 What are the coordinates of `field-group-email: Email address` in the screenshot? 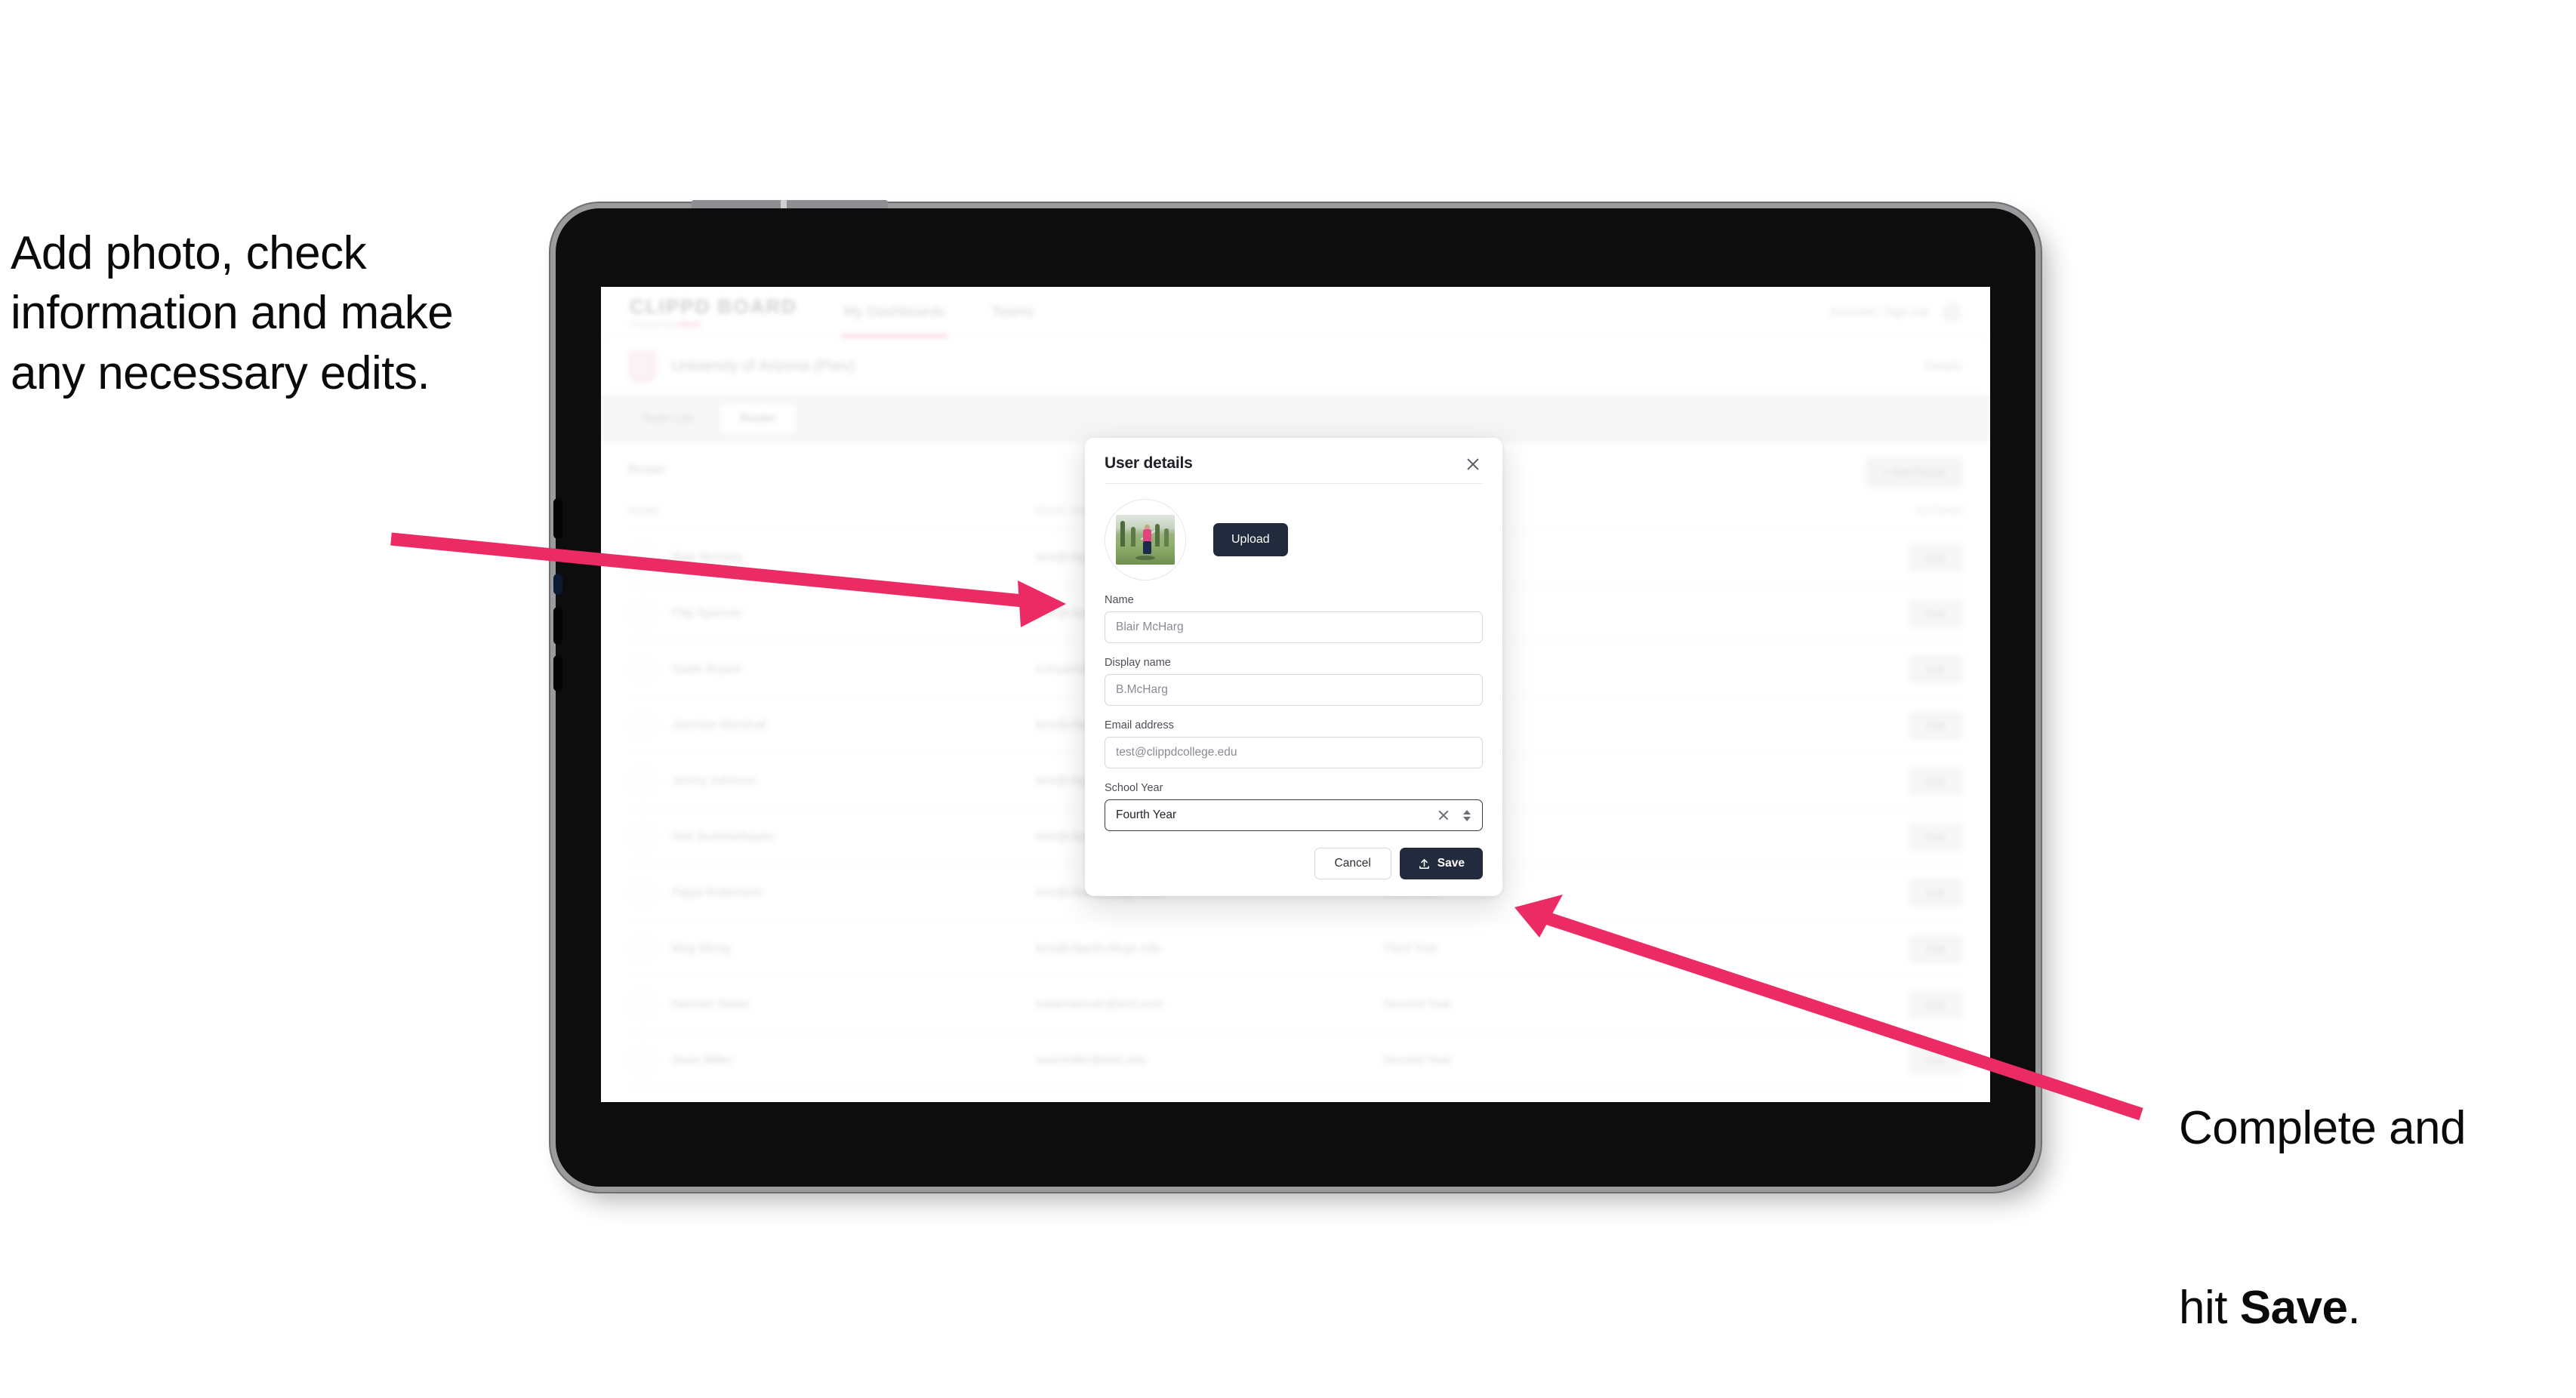 It's located at (1294, 743).